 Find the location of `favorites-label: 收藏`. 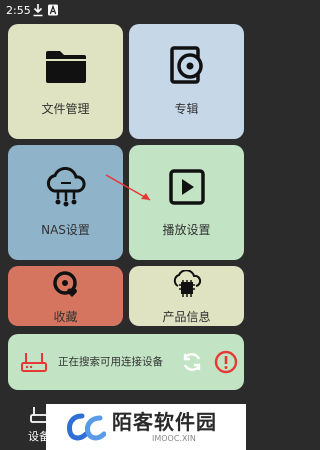

favorites-label: 收藏 is located at coordinates (65, 317).